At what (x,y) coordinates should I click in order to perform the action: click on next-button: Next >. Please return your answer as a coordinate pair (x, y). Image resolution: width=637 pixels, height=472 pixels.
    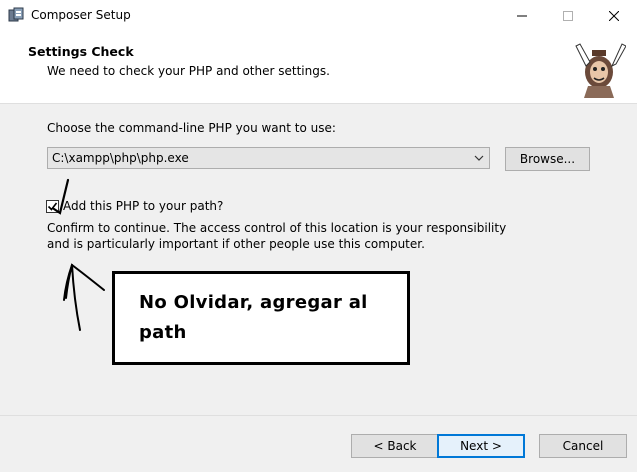
    Looking at the image, I should click on (481, 446).